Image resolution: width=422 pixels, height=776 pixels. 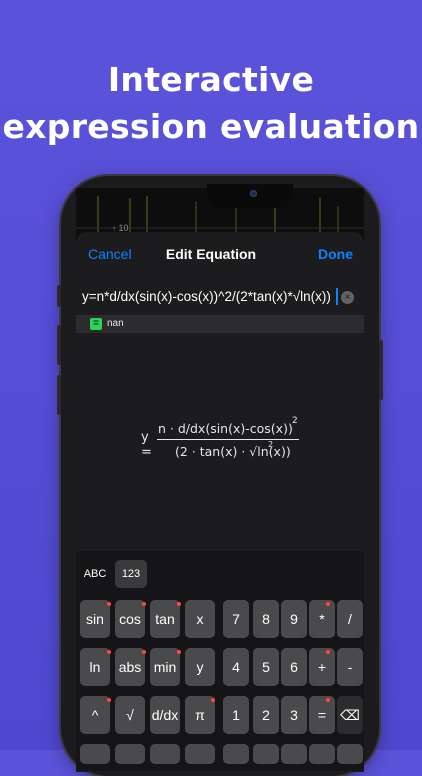 I want to click on tab-123: 123, so click(x=131, y=574).